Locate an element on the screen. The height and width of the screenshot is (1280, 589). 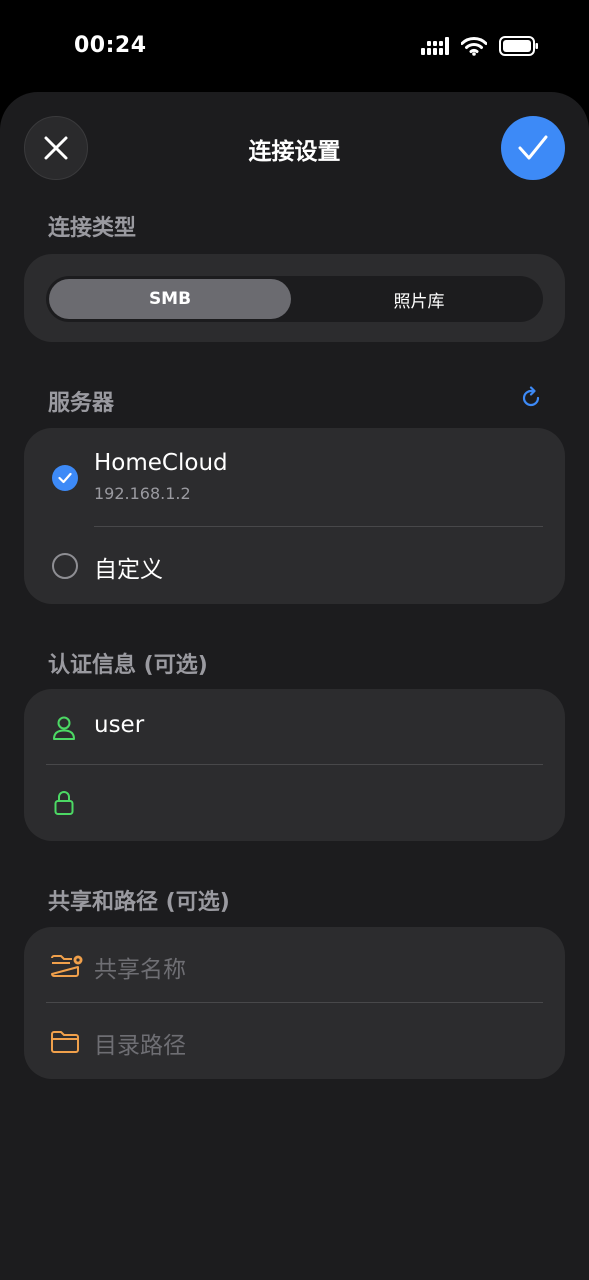
status-icons is located at coordinates (480, 46).